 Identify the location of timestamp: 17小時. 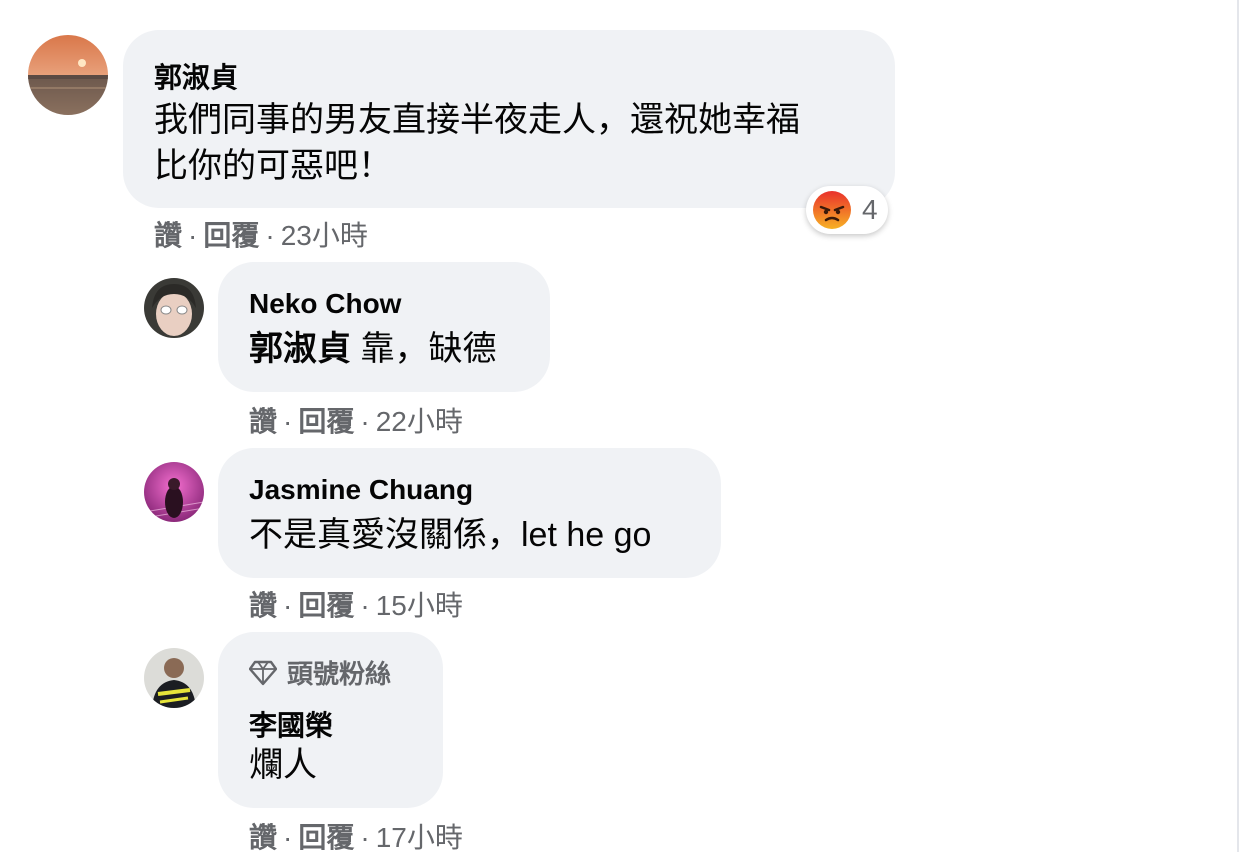
(419, 837).